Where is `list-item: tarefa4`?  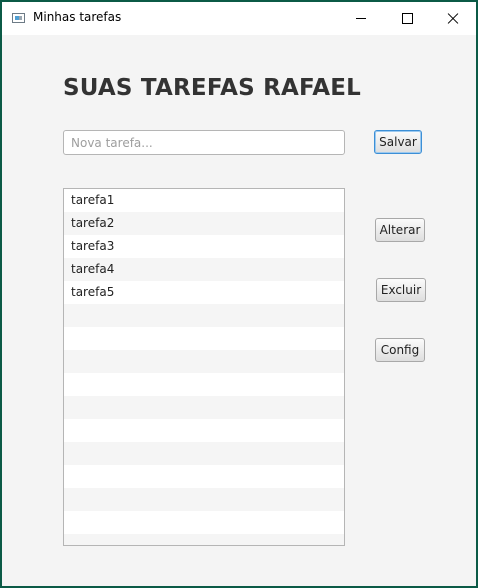
list-item: tarefa4 is located at coordinates (204, 269).